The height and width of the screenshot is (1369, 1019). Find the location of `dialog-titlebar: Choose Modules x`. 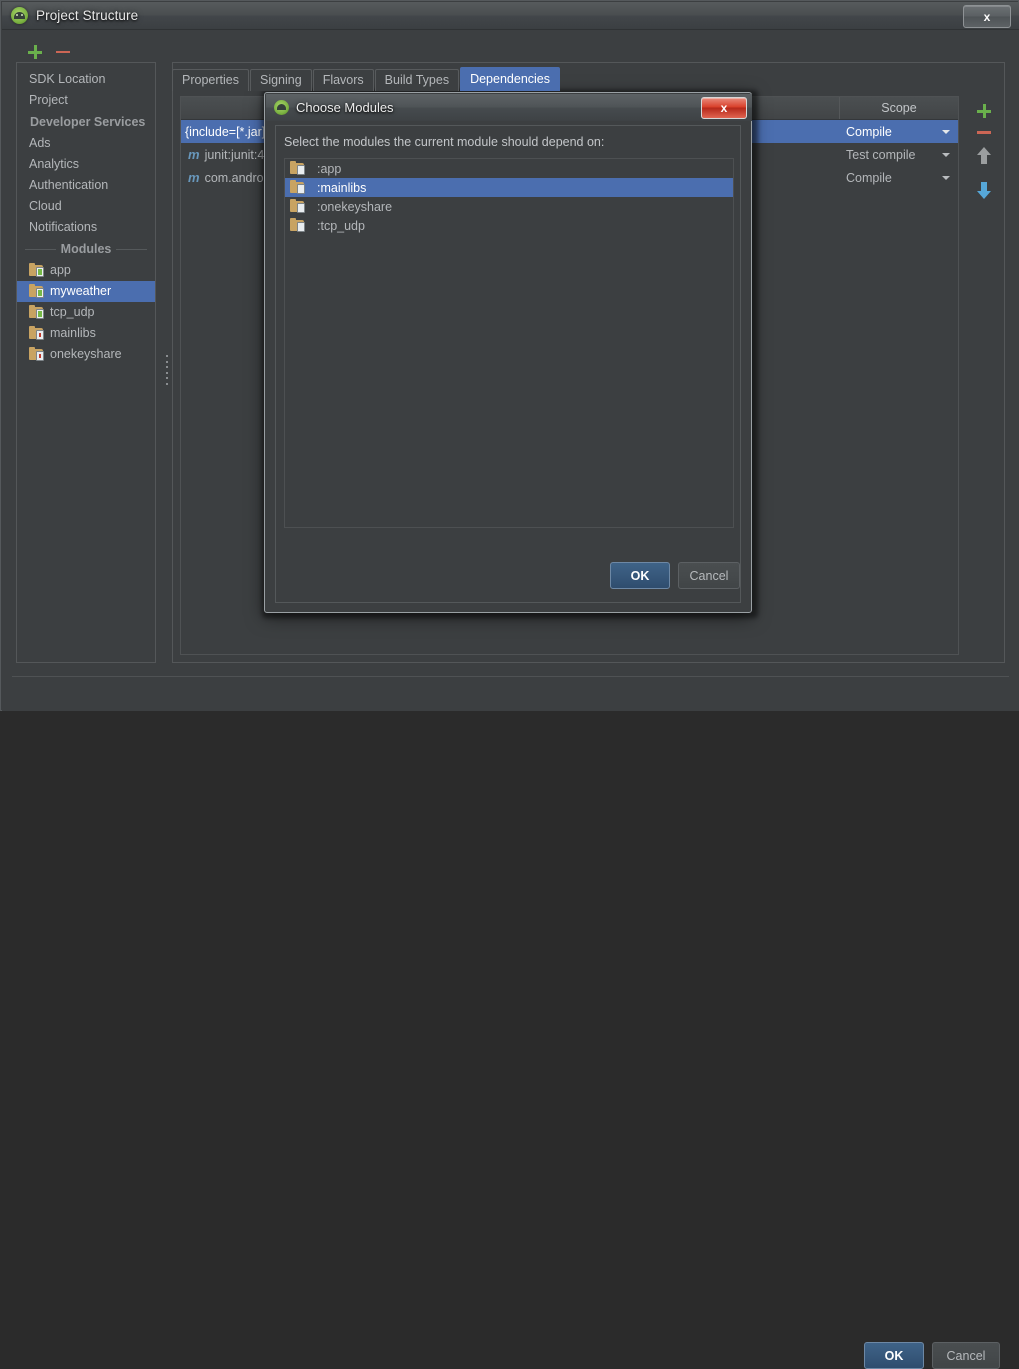

dialog-titlebar: Choose Modules x is located at coordinates (509, 107).